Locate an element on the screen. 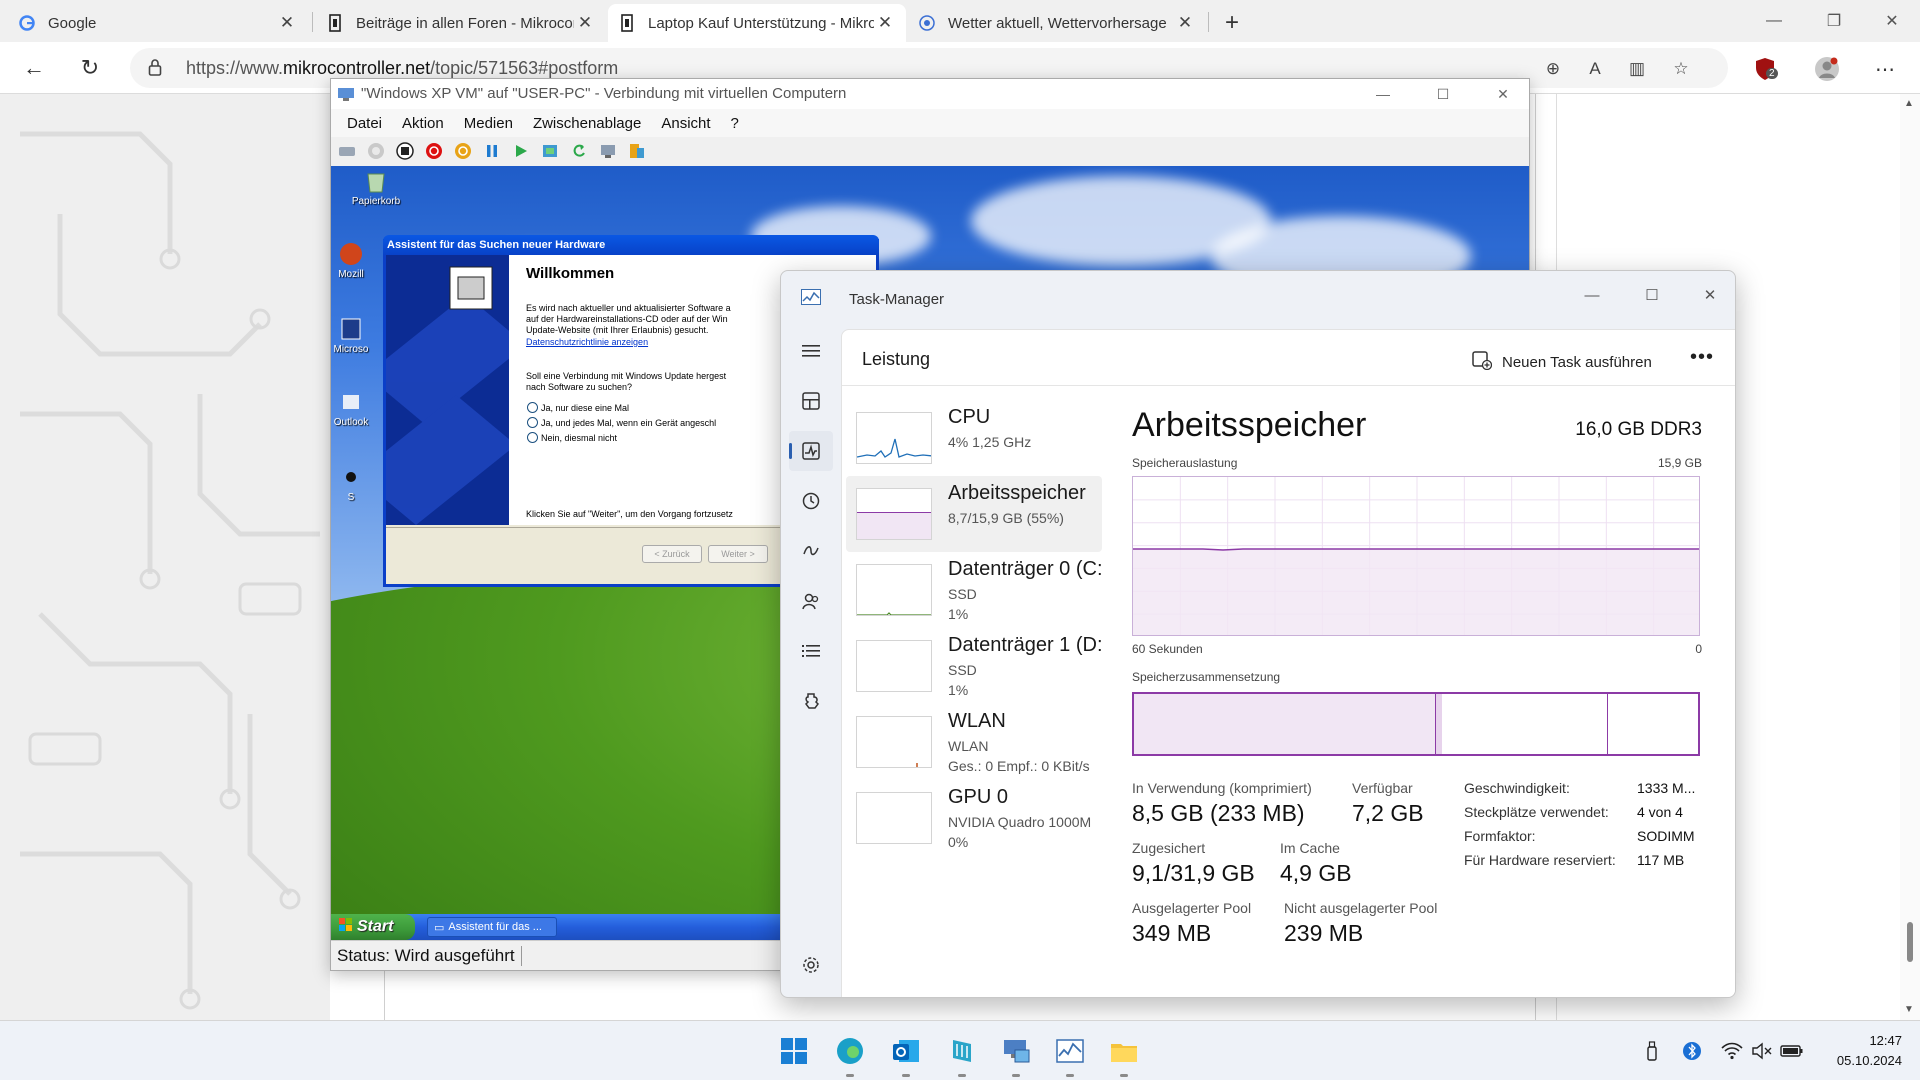 The width and height of the screenshot is (1920, 1080). perf-item-cpu: CPU 4% 1,25 GHz is located at coordinates (974, 438).